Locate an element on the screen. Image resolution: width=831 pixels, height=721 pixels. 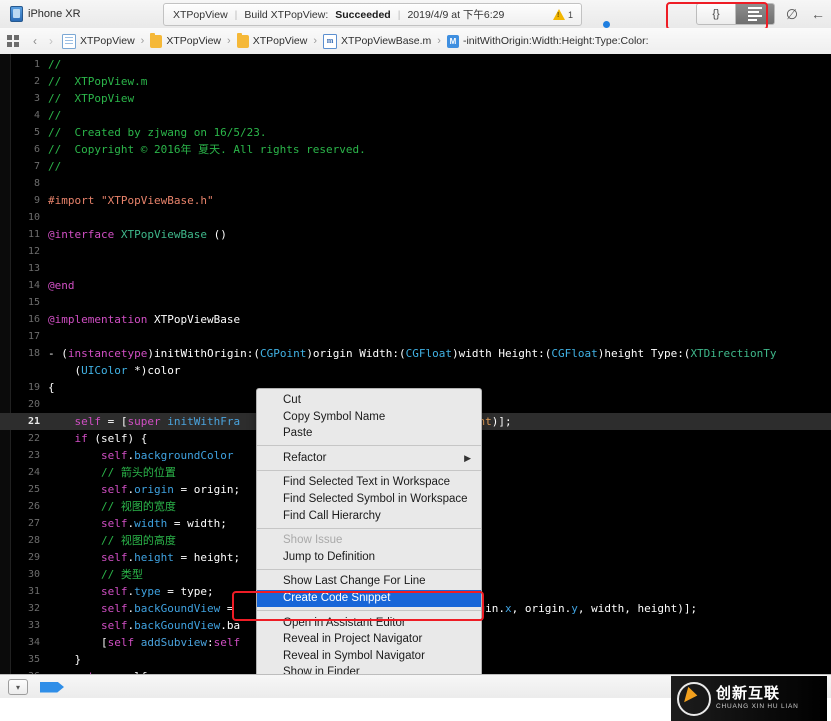
code-token: )]; is located at coordinates (501, 421).